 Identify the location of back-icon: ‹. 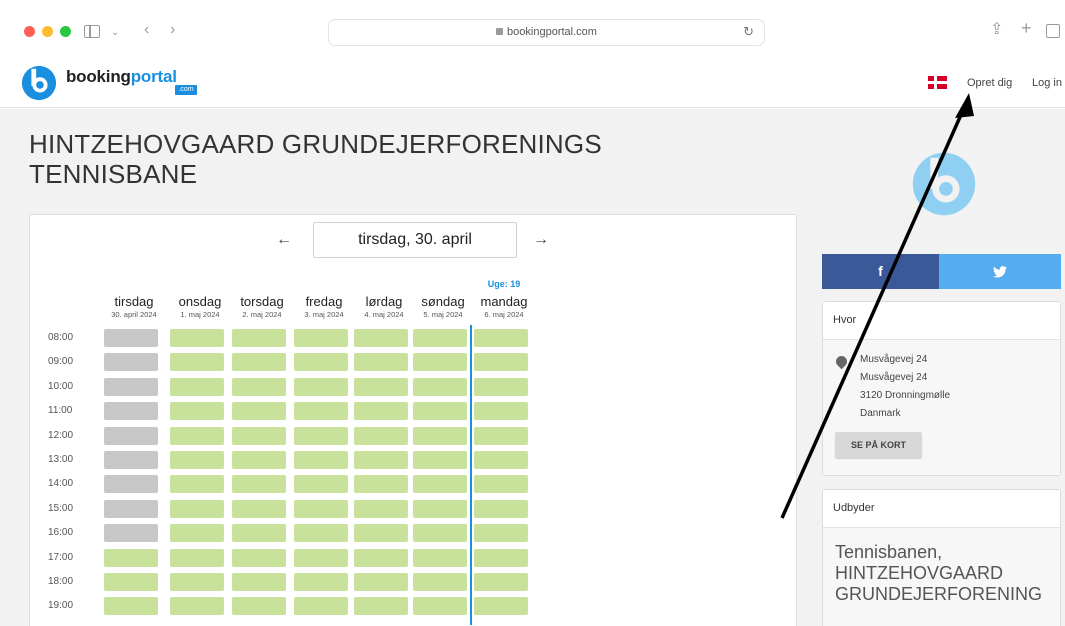
(146, 30).